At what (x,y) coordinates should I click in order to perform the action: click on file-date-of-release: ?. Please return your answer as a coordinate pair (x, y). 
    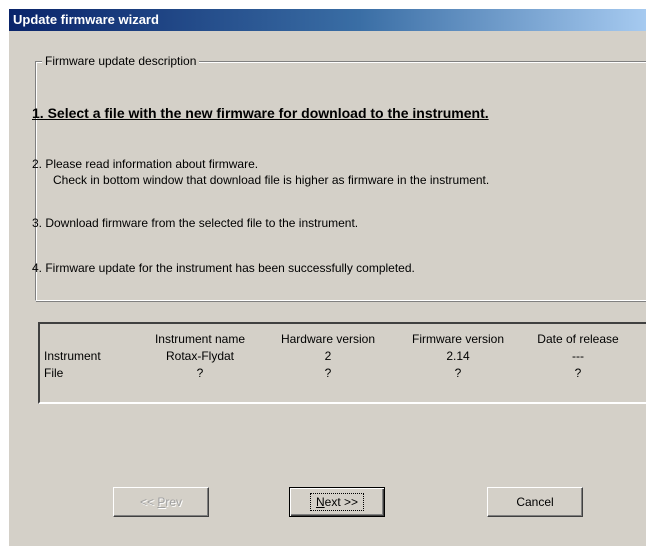
    Looking at the image, I should click on (578, 372).